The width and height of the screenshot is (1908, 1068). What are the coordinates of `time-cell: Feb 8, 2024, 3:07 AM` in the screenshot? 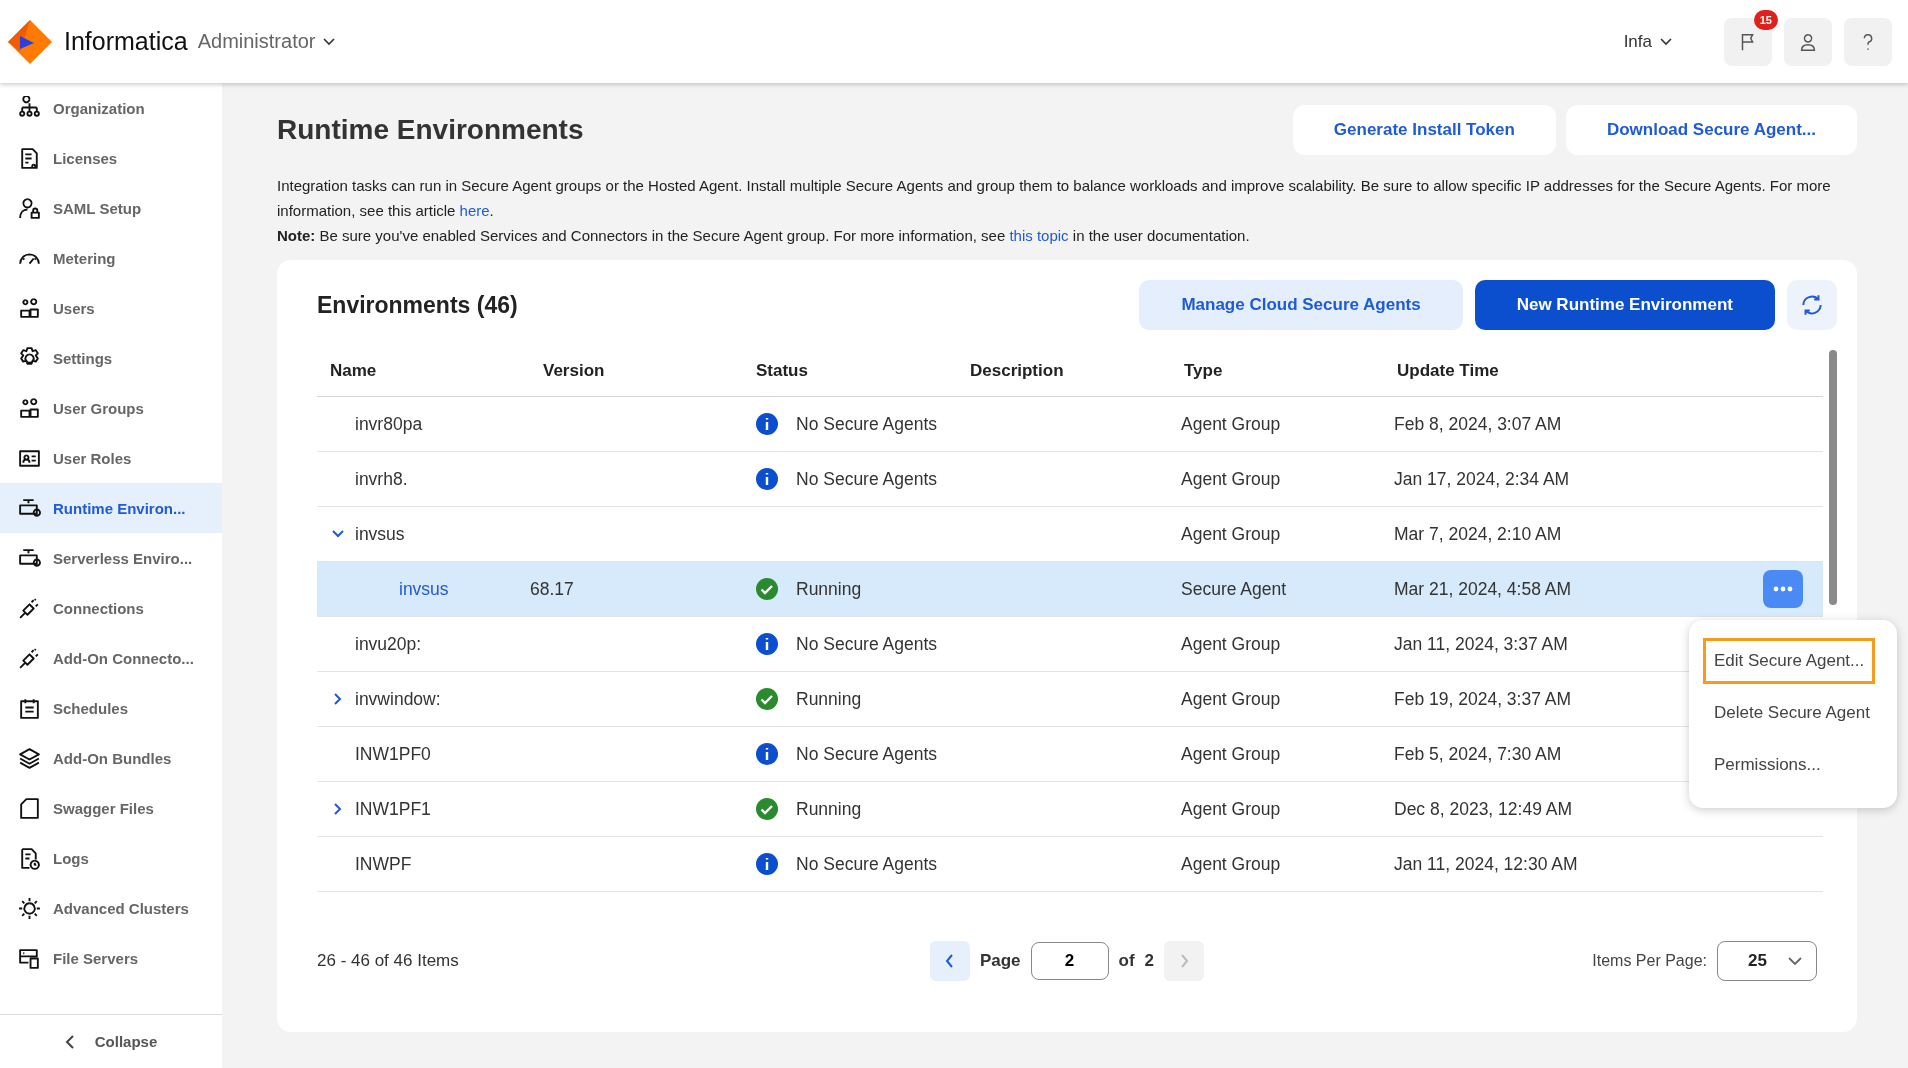 It's located at (1478, 424).